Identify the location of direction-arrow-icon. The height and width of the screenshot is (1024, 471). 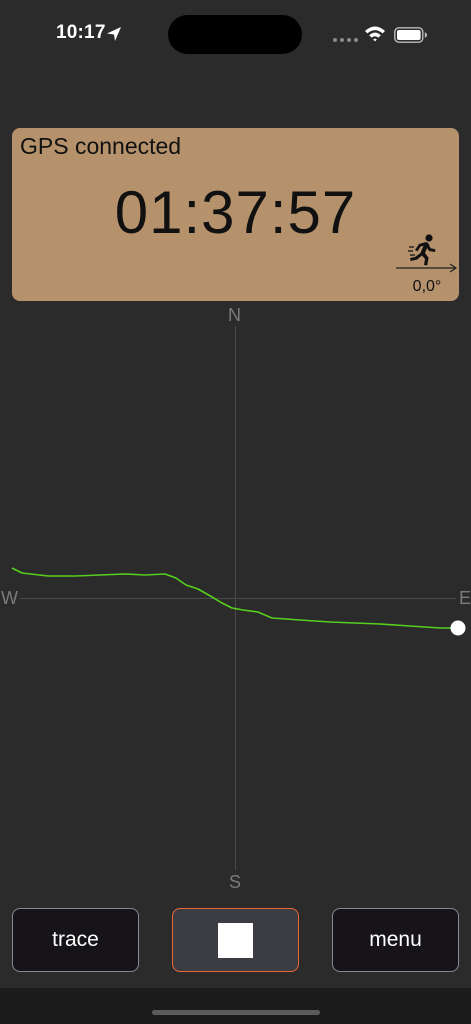
(427, 268).